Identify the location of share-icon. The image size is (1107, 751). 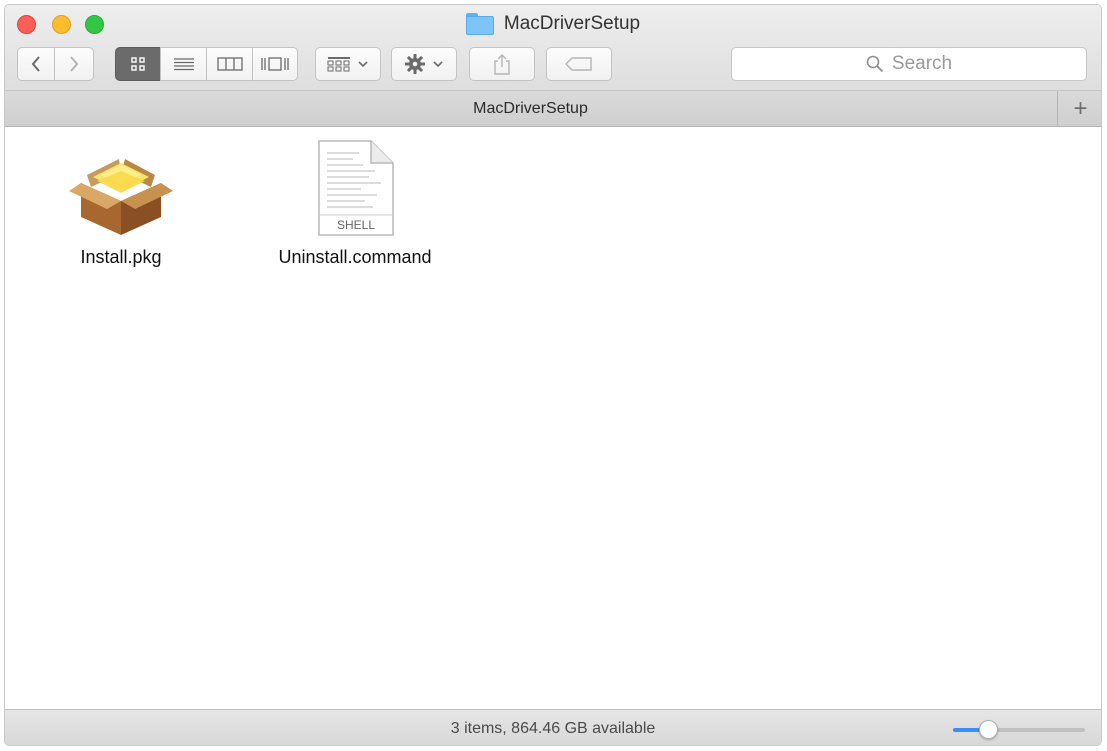
(502, 64).